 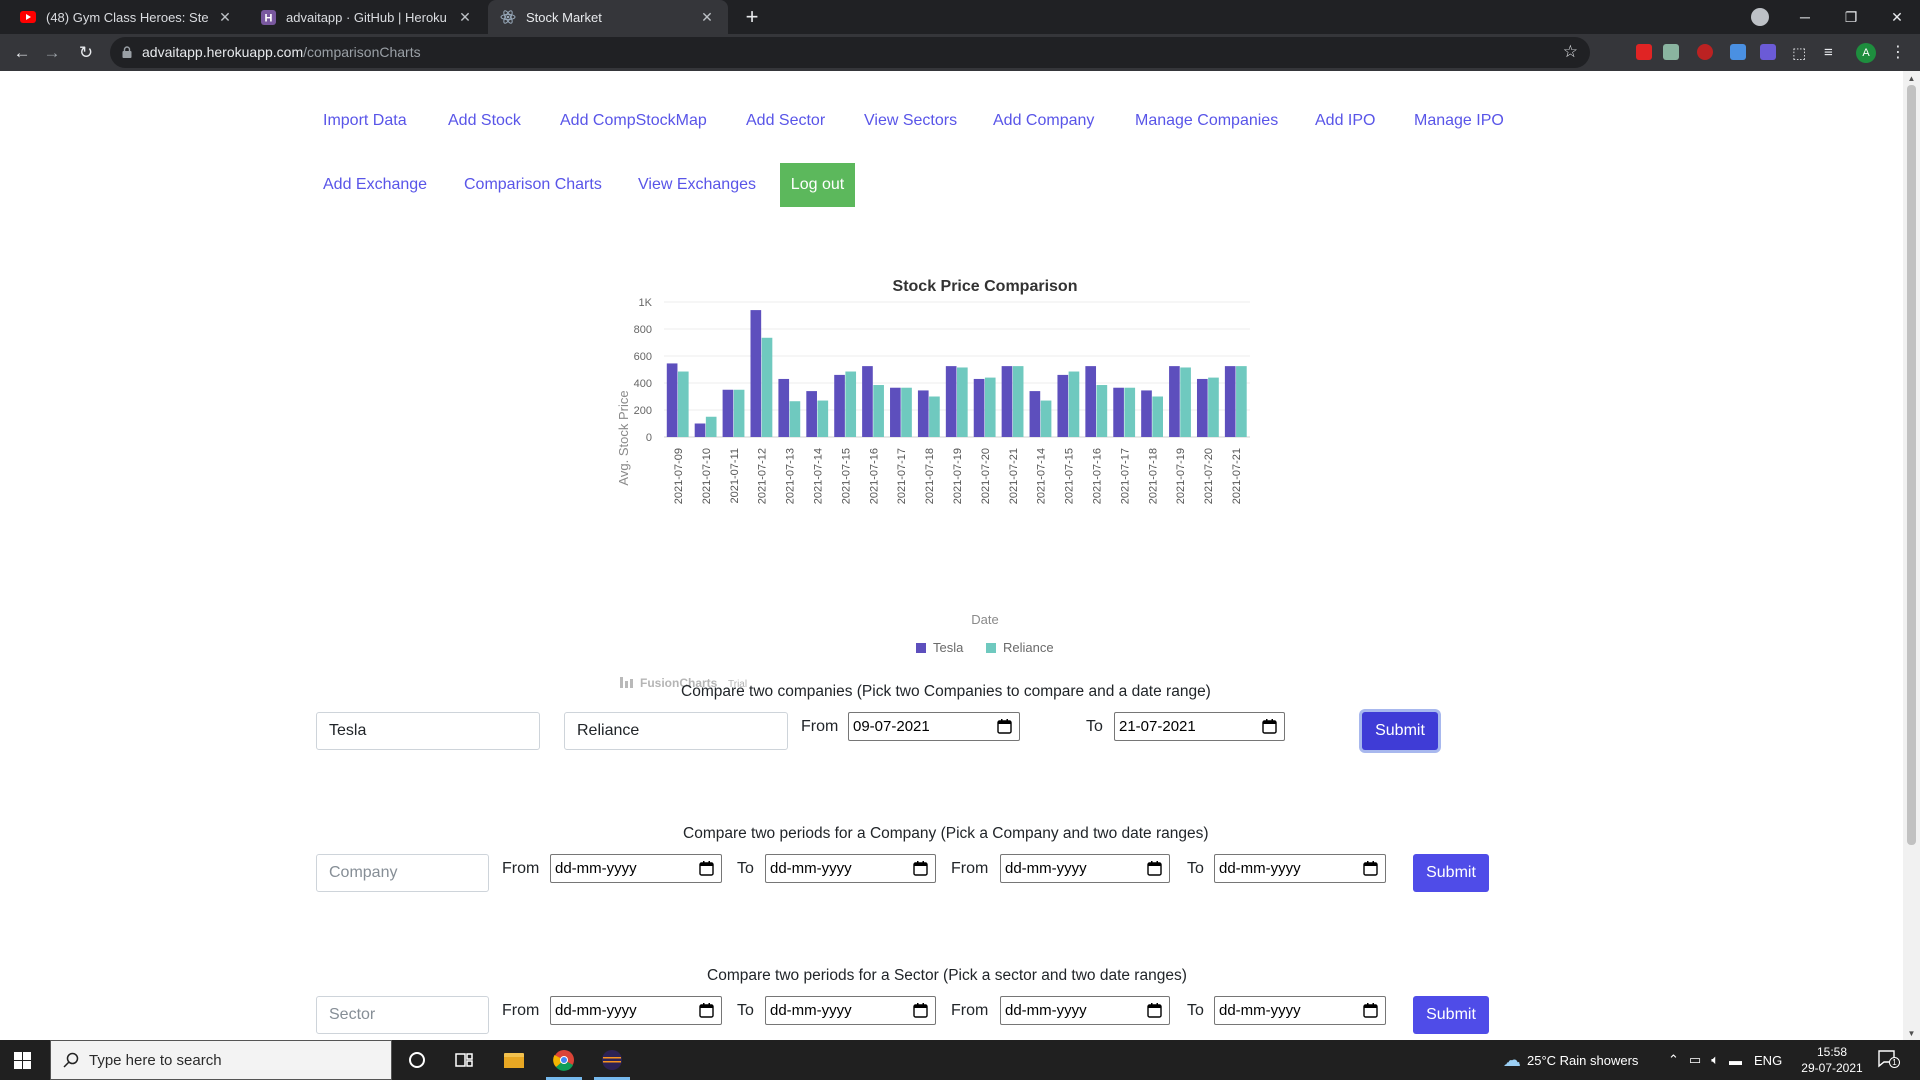 What do you see at coordinates (1889, 1059) in the screenshot?
I see `notification-center-icon: 1` at bounding box center [1889, 1059].